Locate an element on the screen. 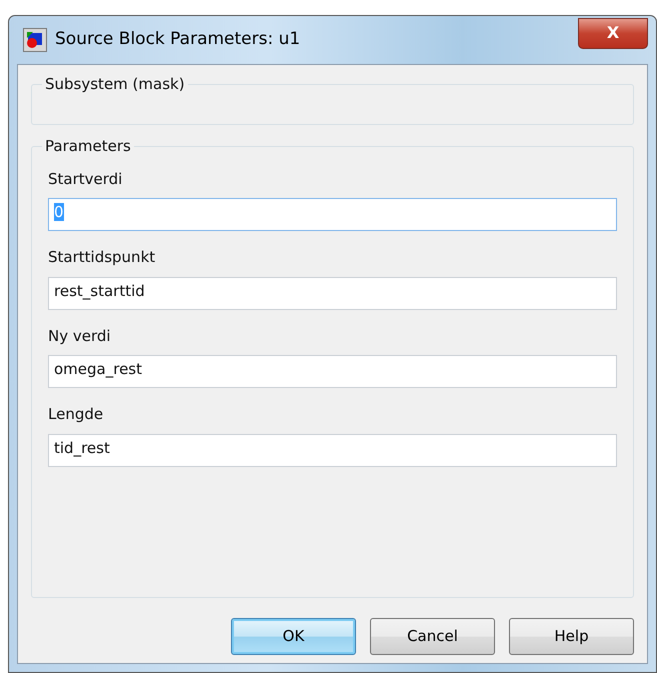  field-label: Startverdi is located at coordinates (85, 179).